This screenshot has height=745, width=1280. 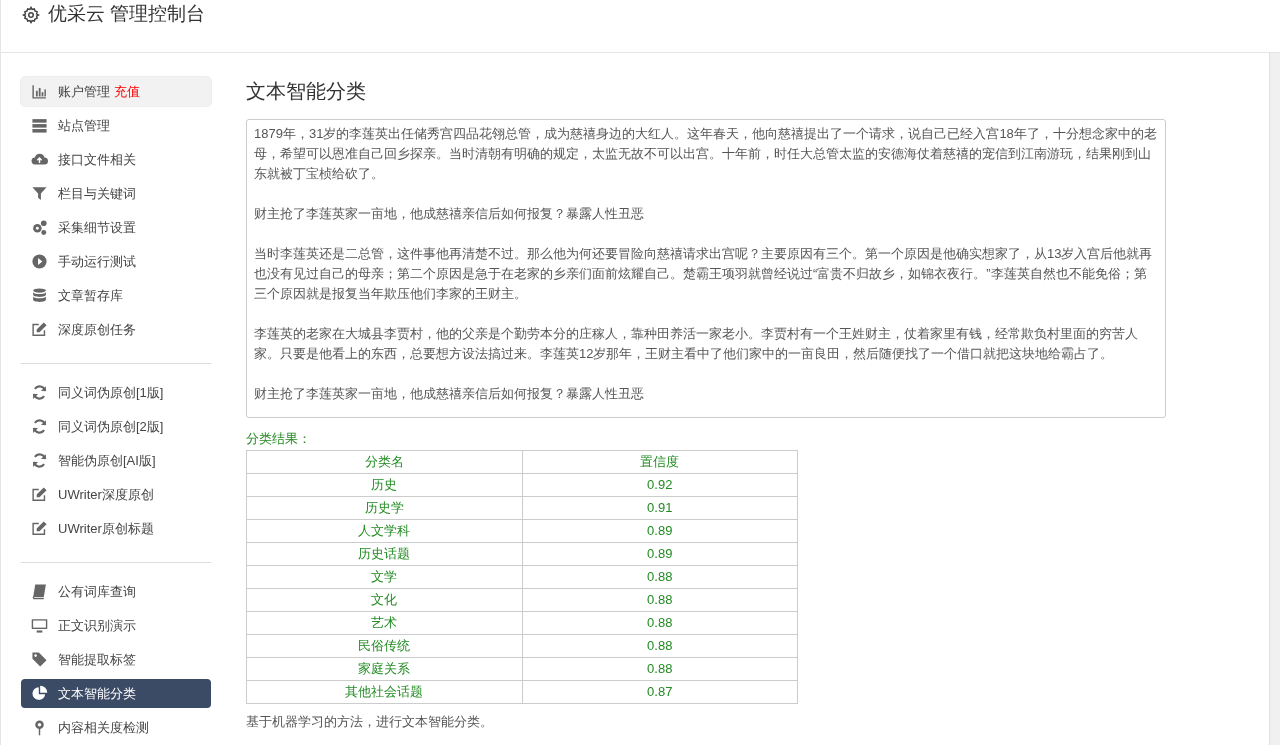 I want to click on sidebar-item: 文本智能分类, so click(x=116, y=693).